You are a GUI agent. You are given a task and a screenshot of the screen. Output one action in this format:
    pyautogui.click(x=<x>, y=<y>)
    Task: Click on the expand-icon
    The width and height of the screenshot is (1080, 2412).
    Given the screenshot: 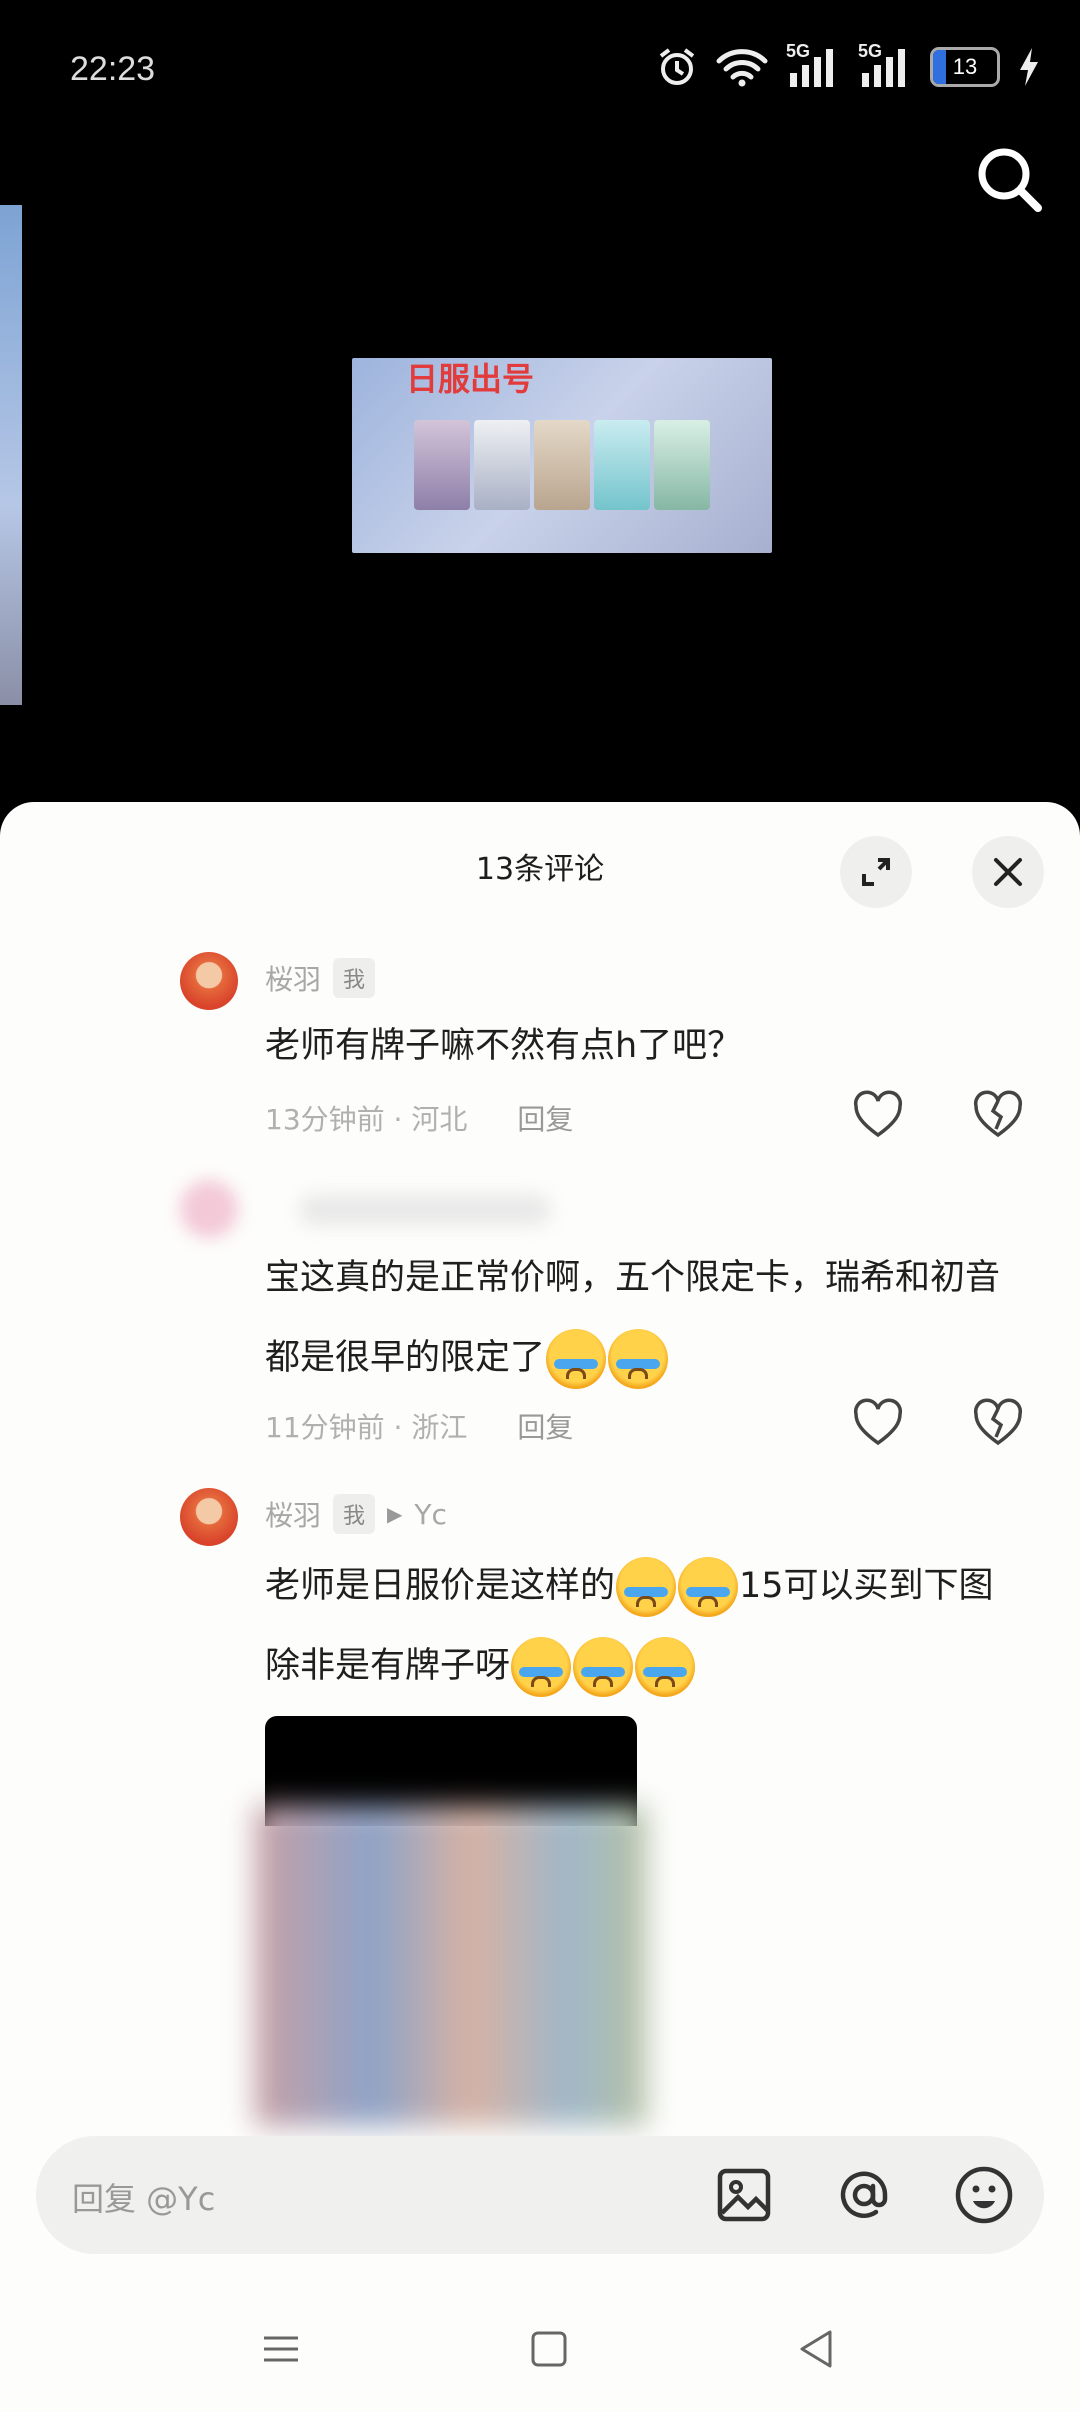 What is the action you would take?
    pyautogui.click(x=876, y=872)
    